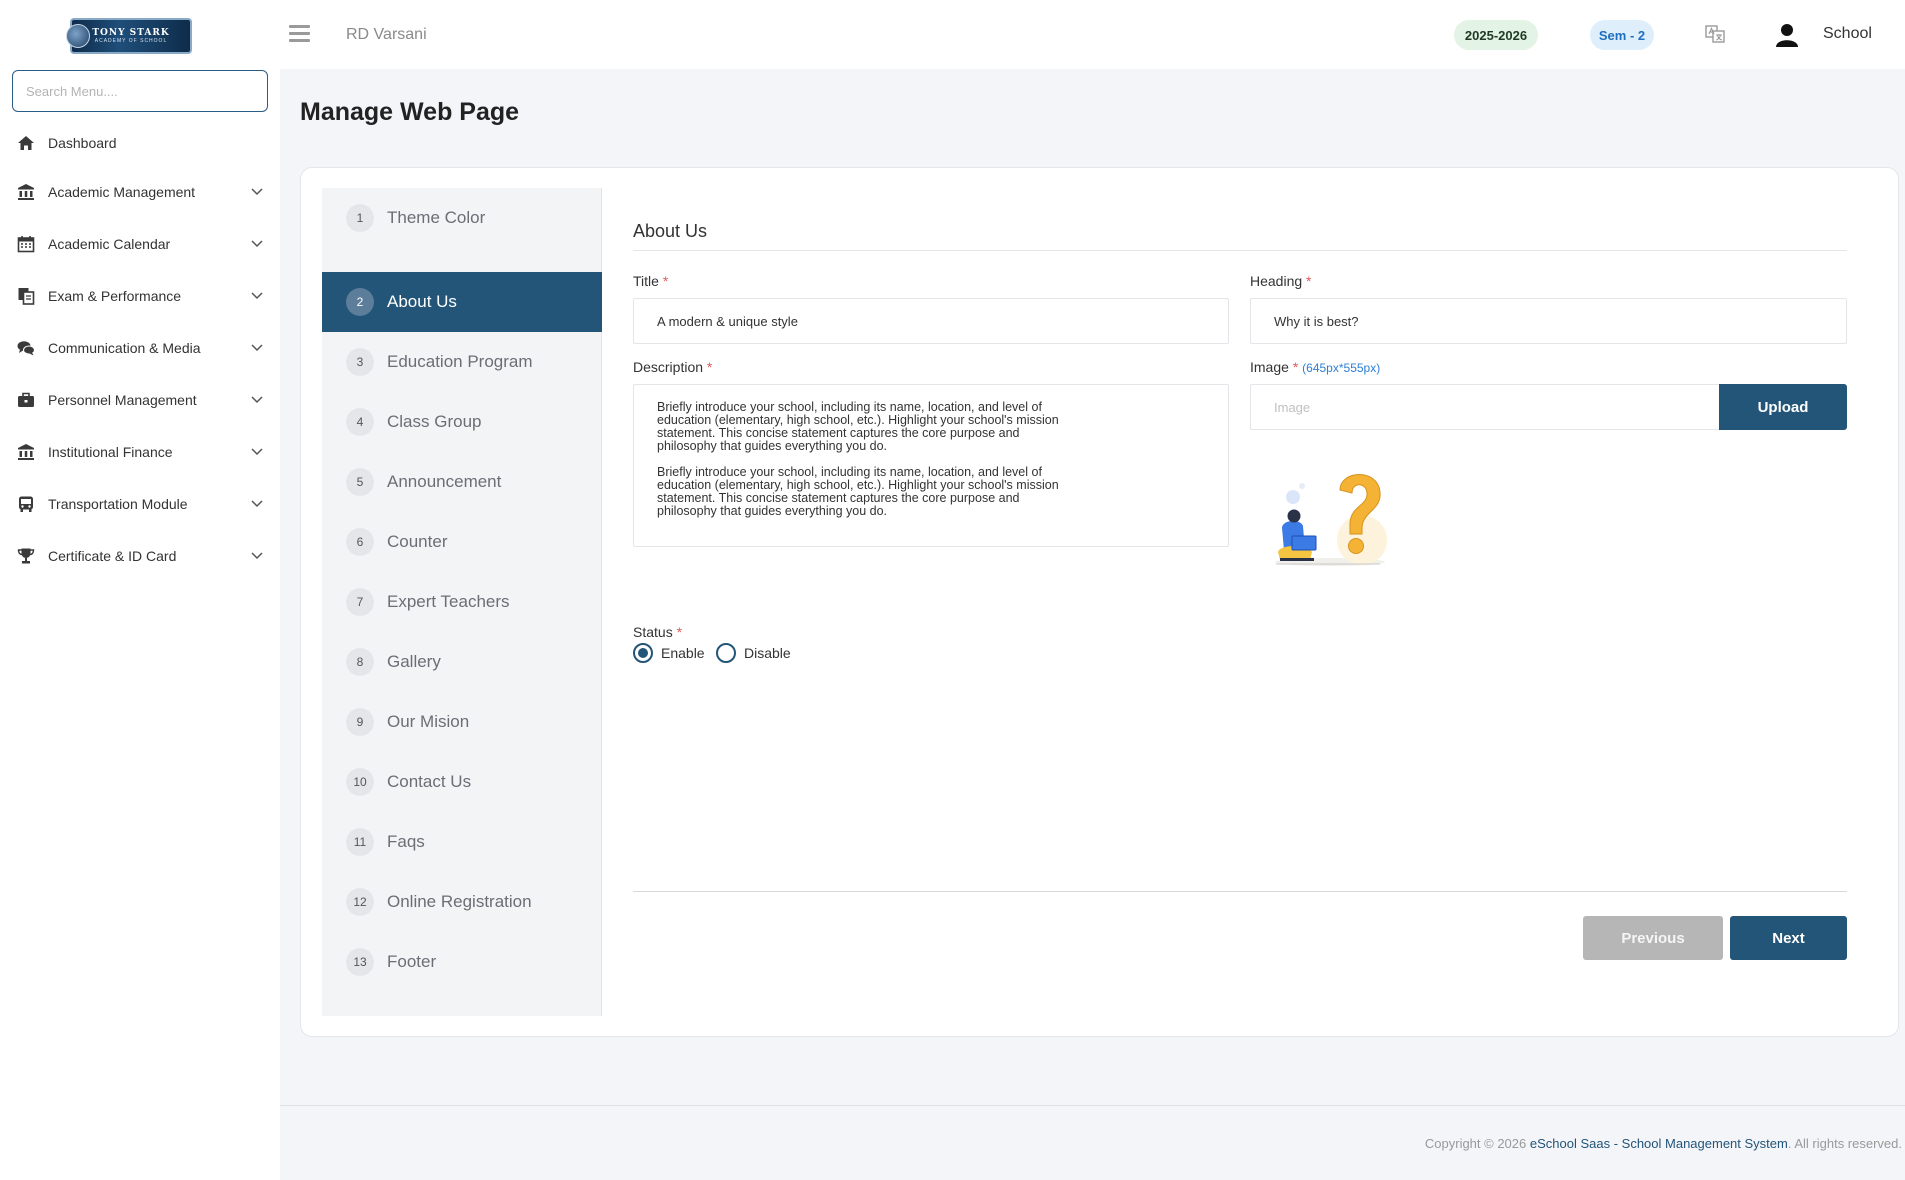 The height and width of the screenshot is (1180, 1905). I want to click on school-name: RD Varsani, so click(386, 34).